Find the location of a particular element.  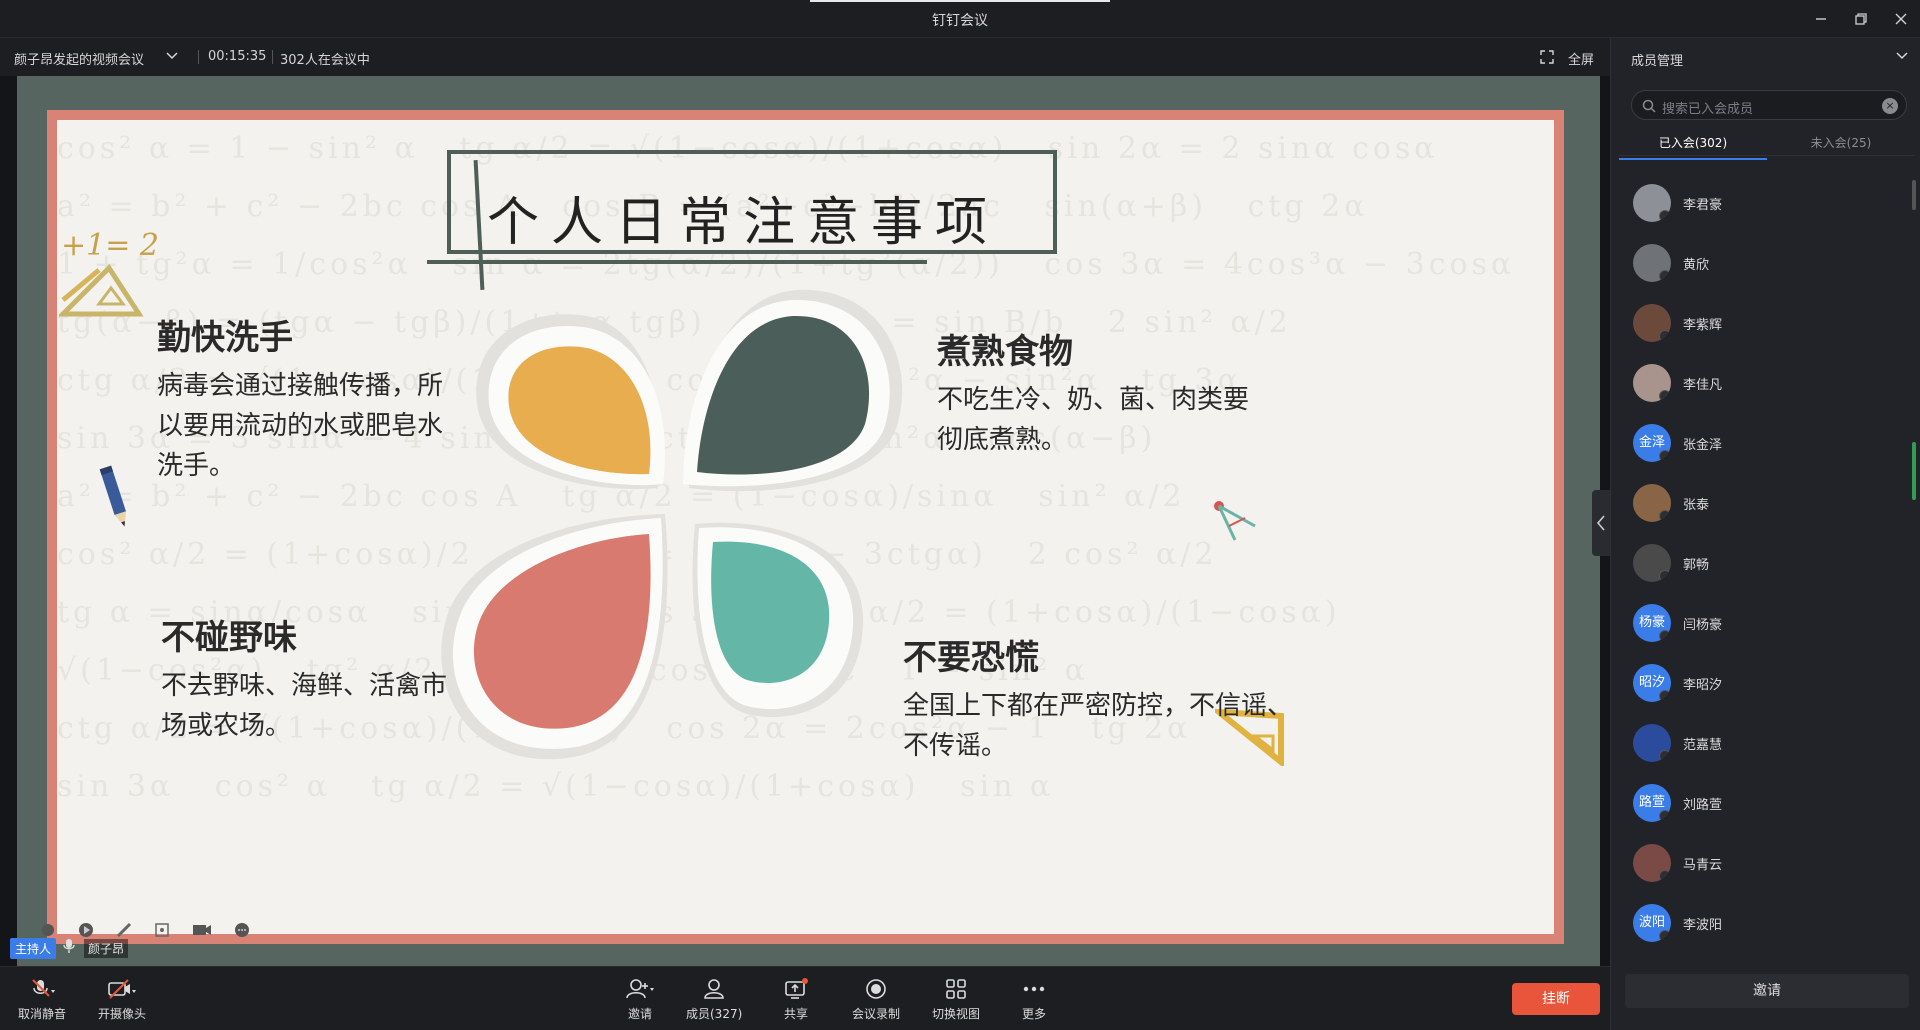

member-tabs: 已入会(302) 未入会(25) is located at coordinates (1767, 143).